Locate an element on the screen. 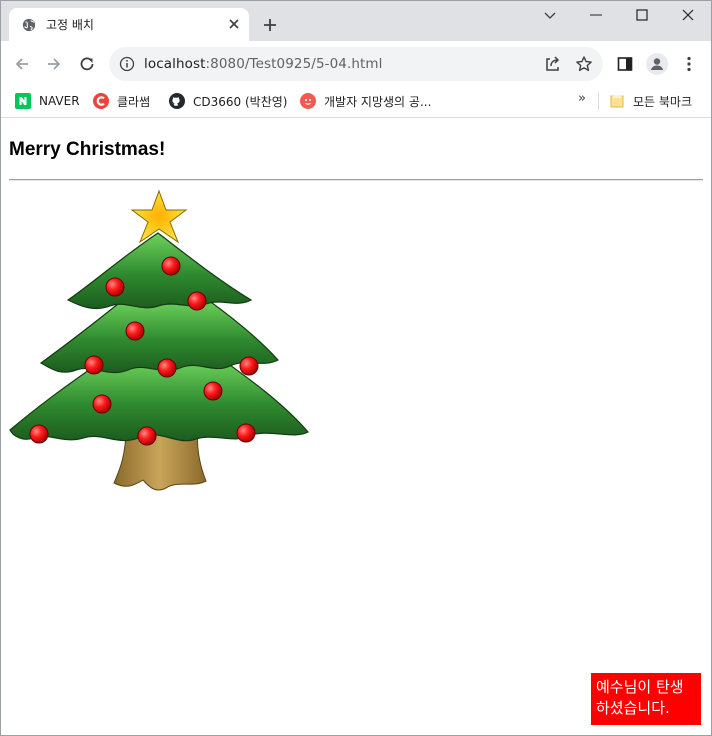  classum-icon is located at coordinates (101, 101).